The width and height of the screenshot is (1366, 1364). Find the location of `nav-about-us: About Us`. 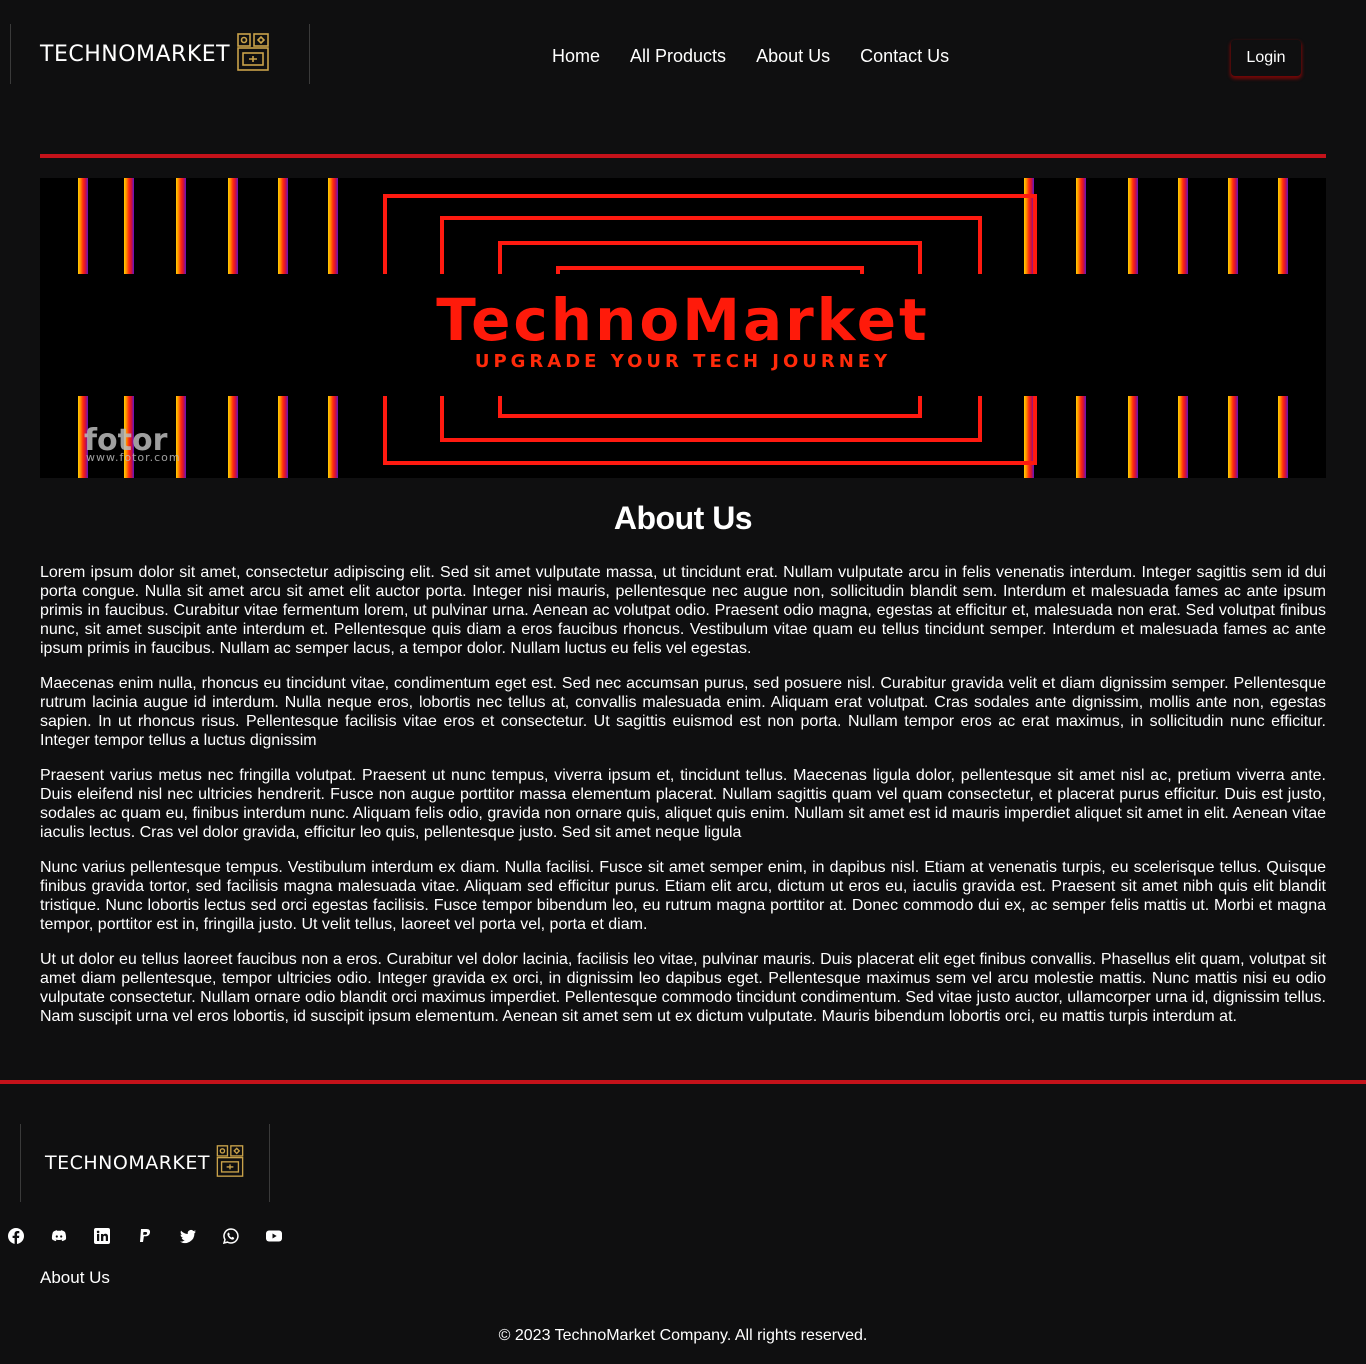

nav-about-us: About Us is located at coordinates (793, 56).